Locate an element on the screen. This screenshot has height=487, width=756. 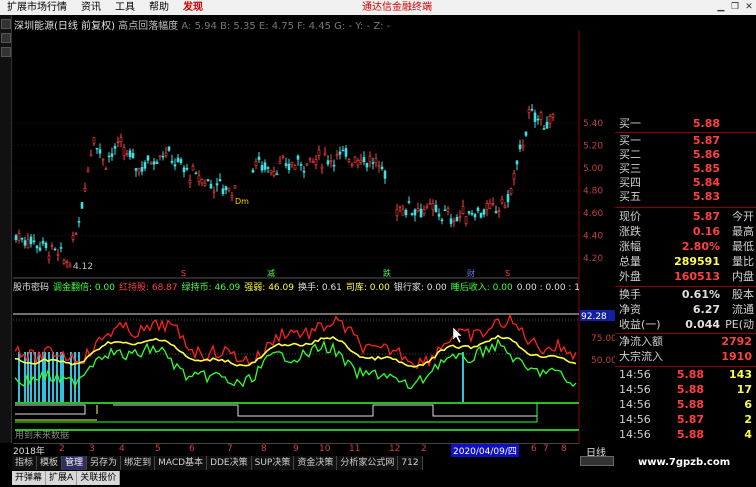
bottom-tab: 关联报价 is located at coordinates (99, 478).